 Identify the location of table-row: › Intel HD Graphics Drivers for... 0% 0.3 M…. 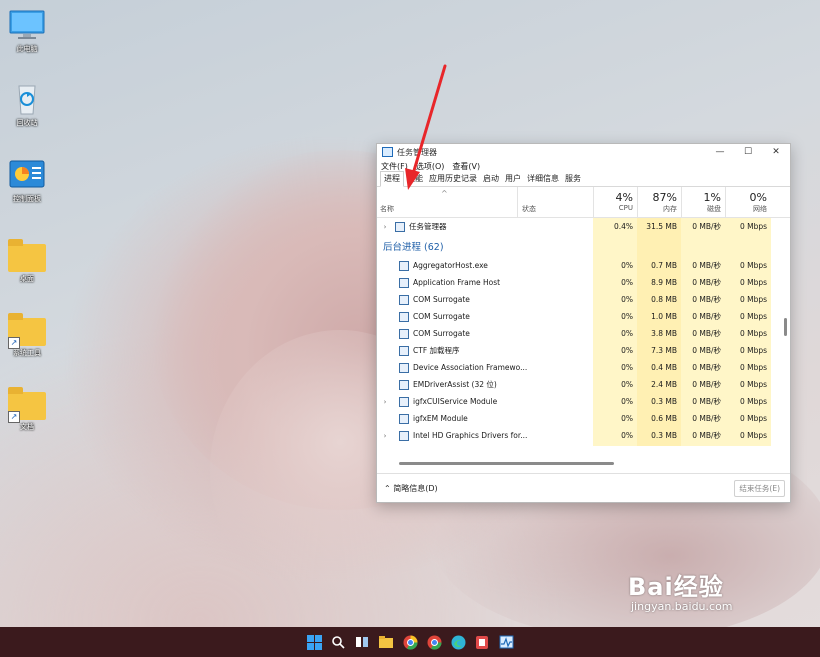
(583, 435).